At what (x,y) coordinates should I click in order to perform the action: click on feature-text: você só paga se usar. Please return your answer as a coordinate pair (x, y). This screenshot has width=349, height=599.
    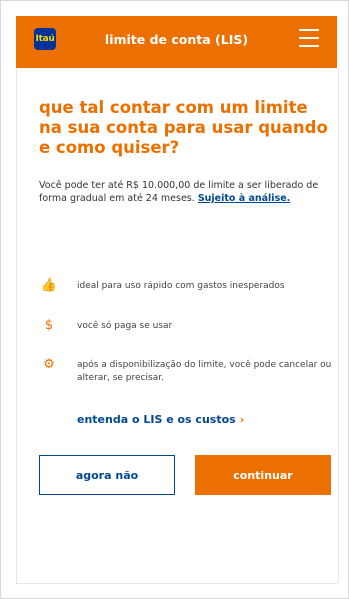
    Looking at the image, I should click on (125, 326).